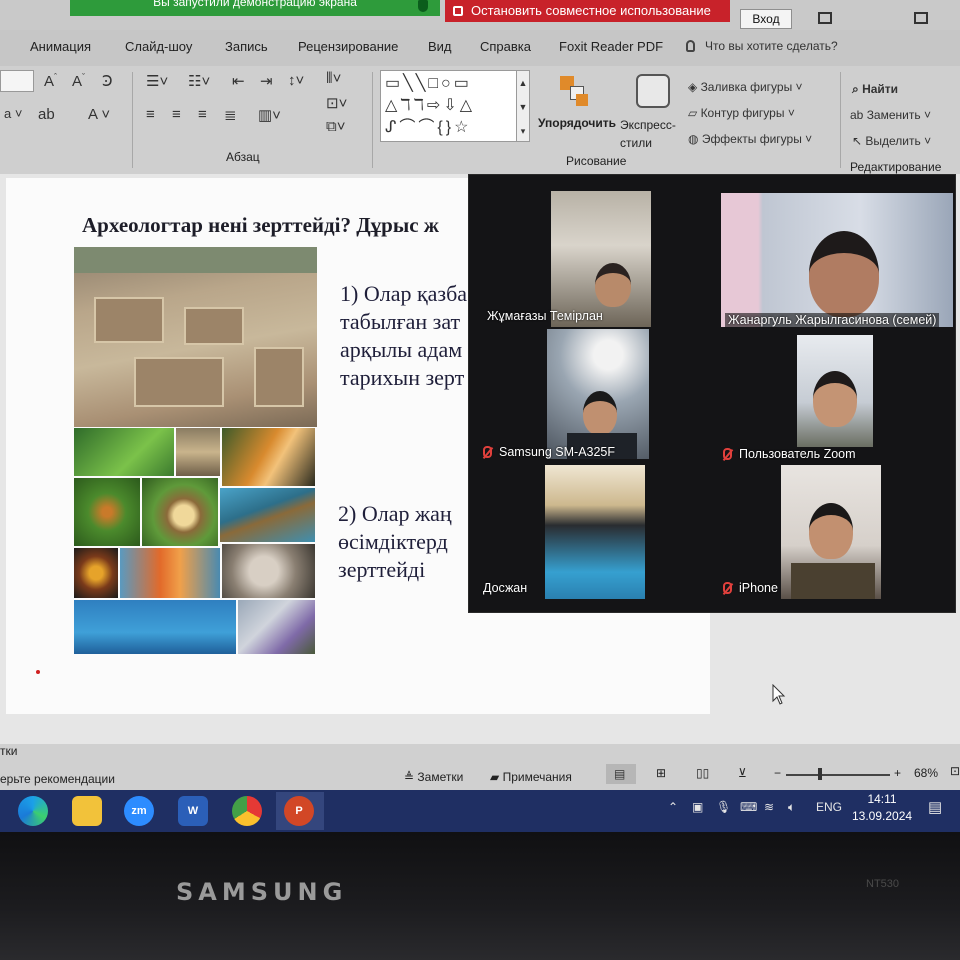  Describe the element at coordinates (124, 452) in the screenshot. I see `frog-photo` at that location.